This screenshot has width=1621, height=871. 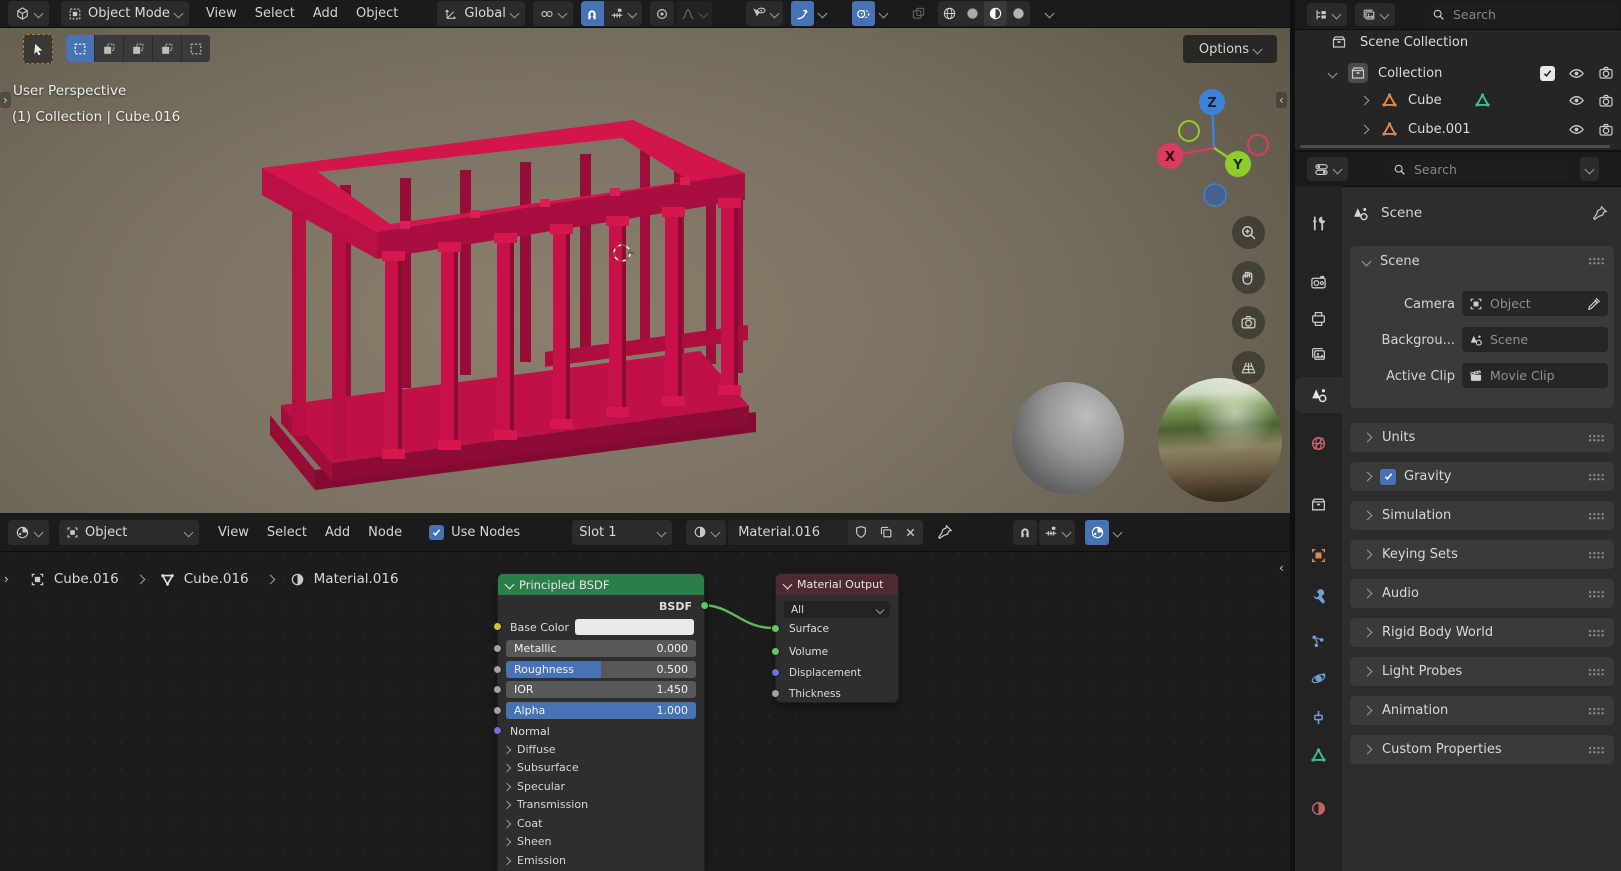 What do you see at coordinates (775, 651) in the screenshot?
I see `volume-socket` at bounding box center [775, 651].